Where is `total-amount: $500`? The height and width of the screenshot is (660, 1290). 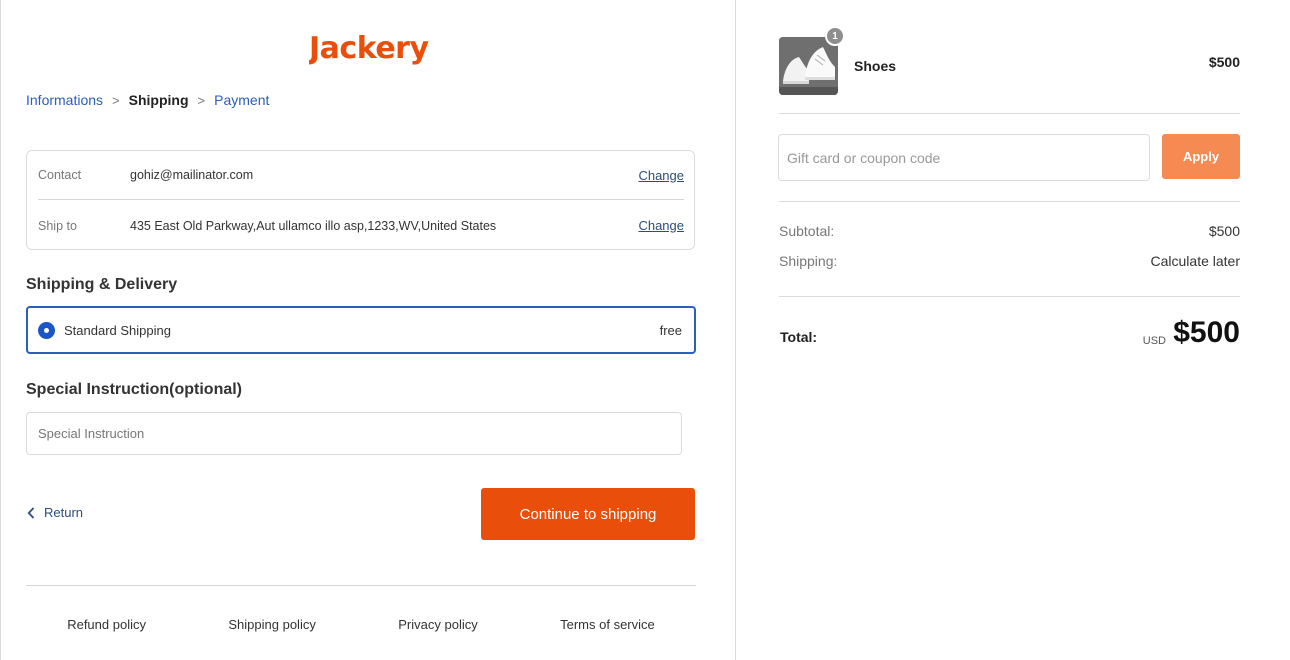
total-amount: $500 is located at coordinates (1206, 332).